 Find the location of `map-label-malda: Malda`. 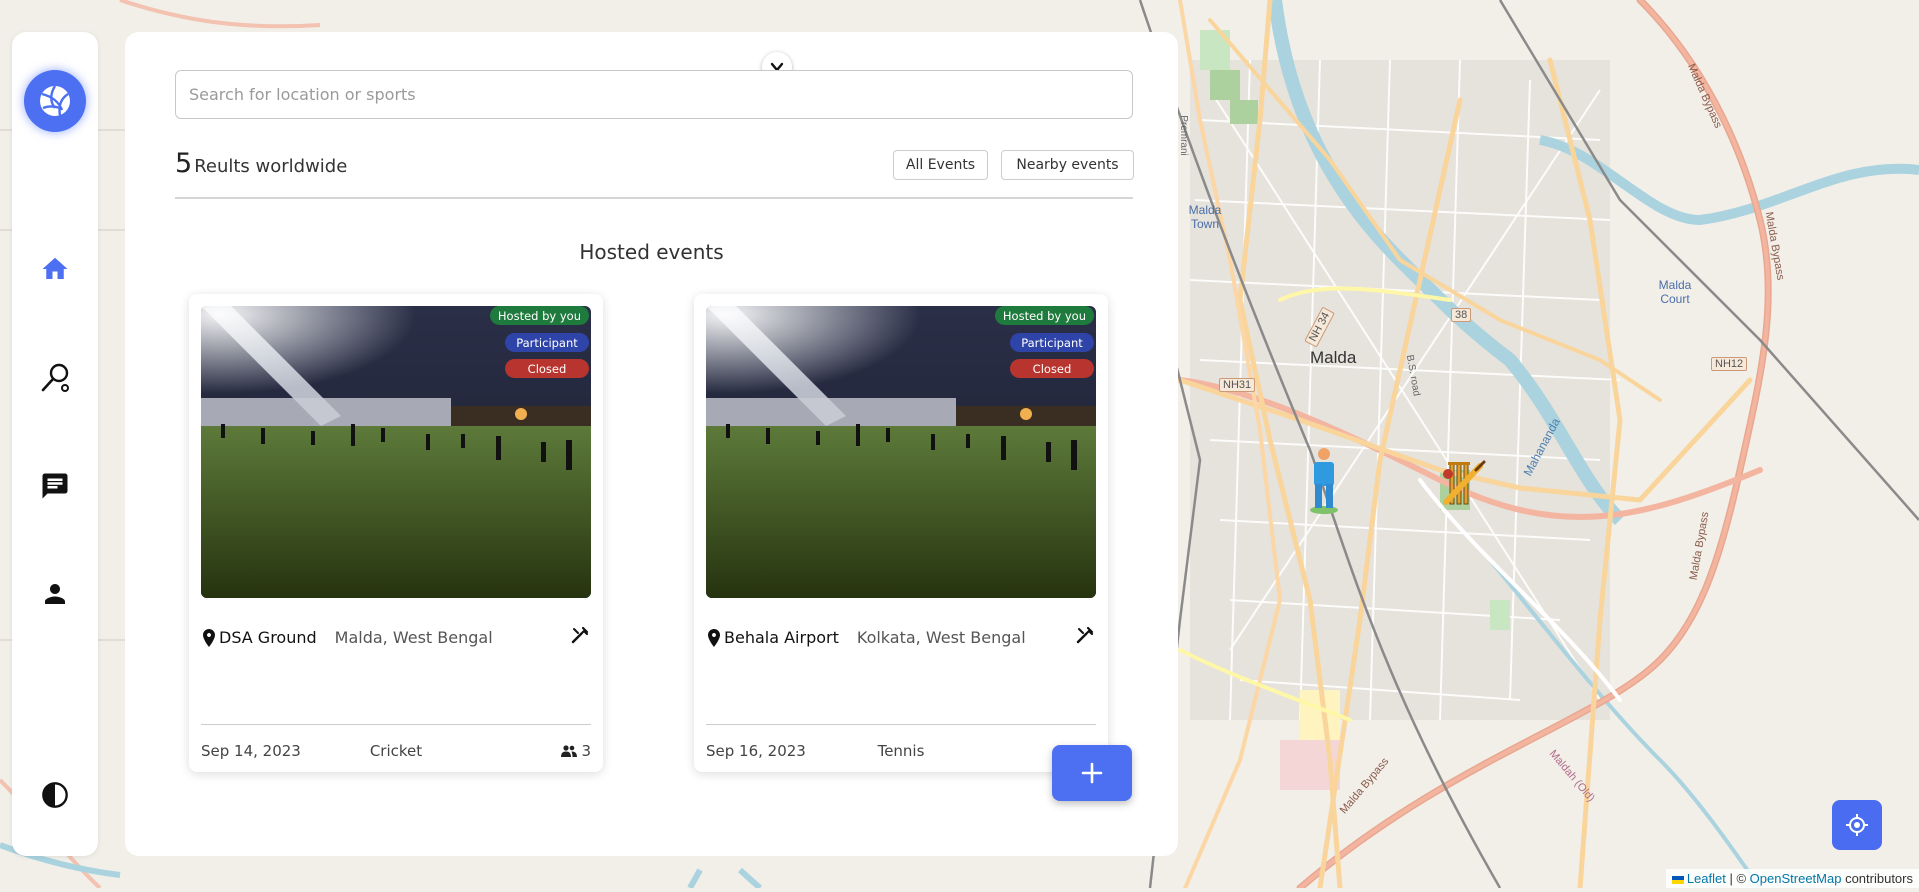

map-label-malda: Malda is located at coordinates (1333, 357).